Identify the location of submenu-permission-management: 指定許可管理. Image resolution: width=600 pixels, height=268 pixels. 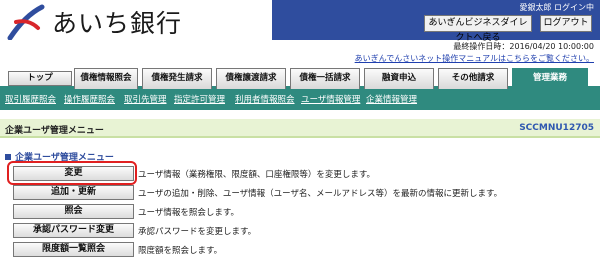
(199, 99).